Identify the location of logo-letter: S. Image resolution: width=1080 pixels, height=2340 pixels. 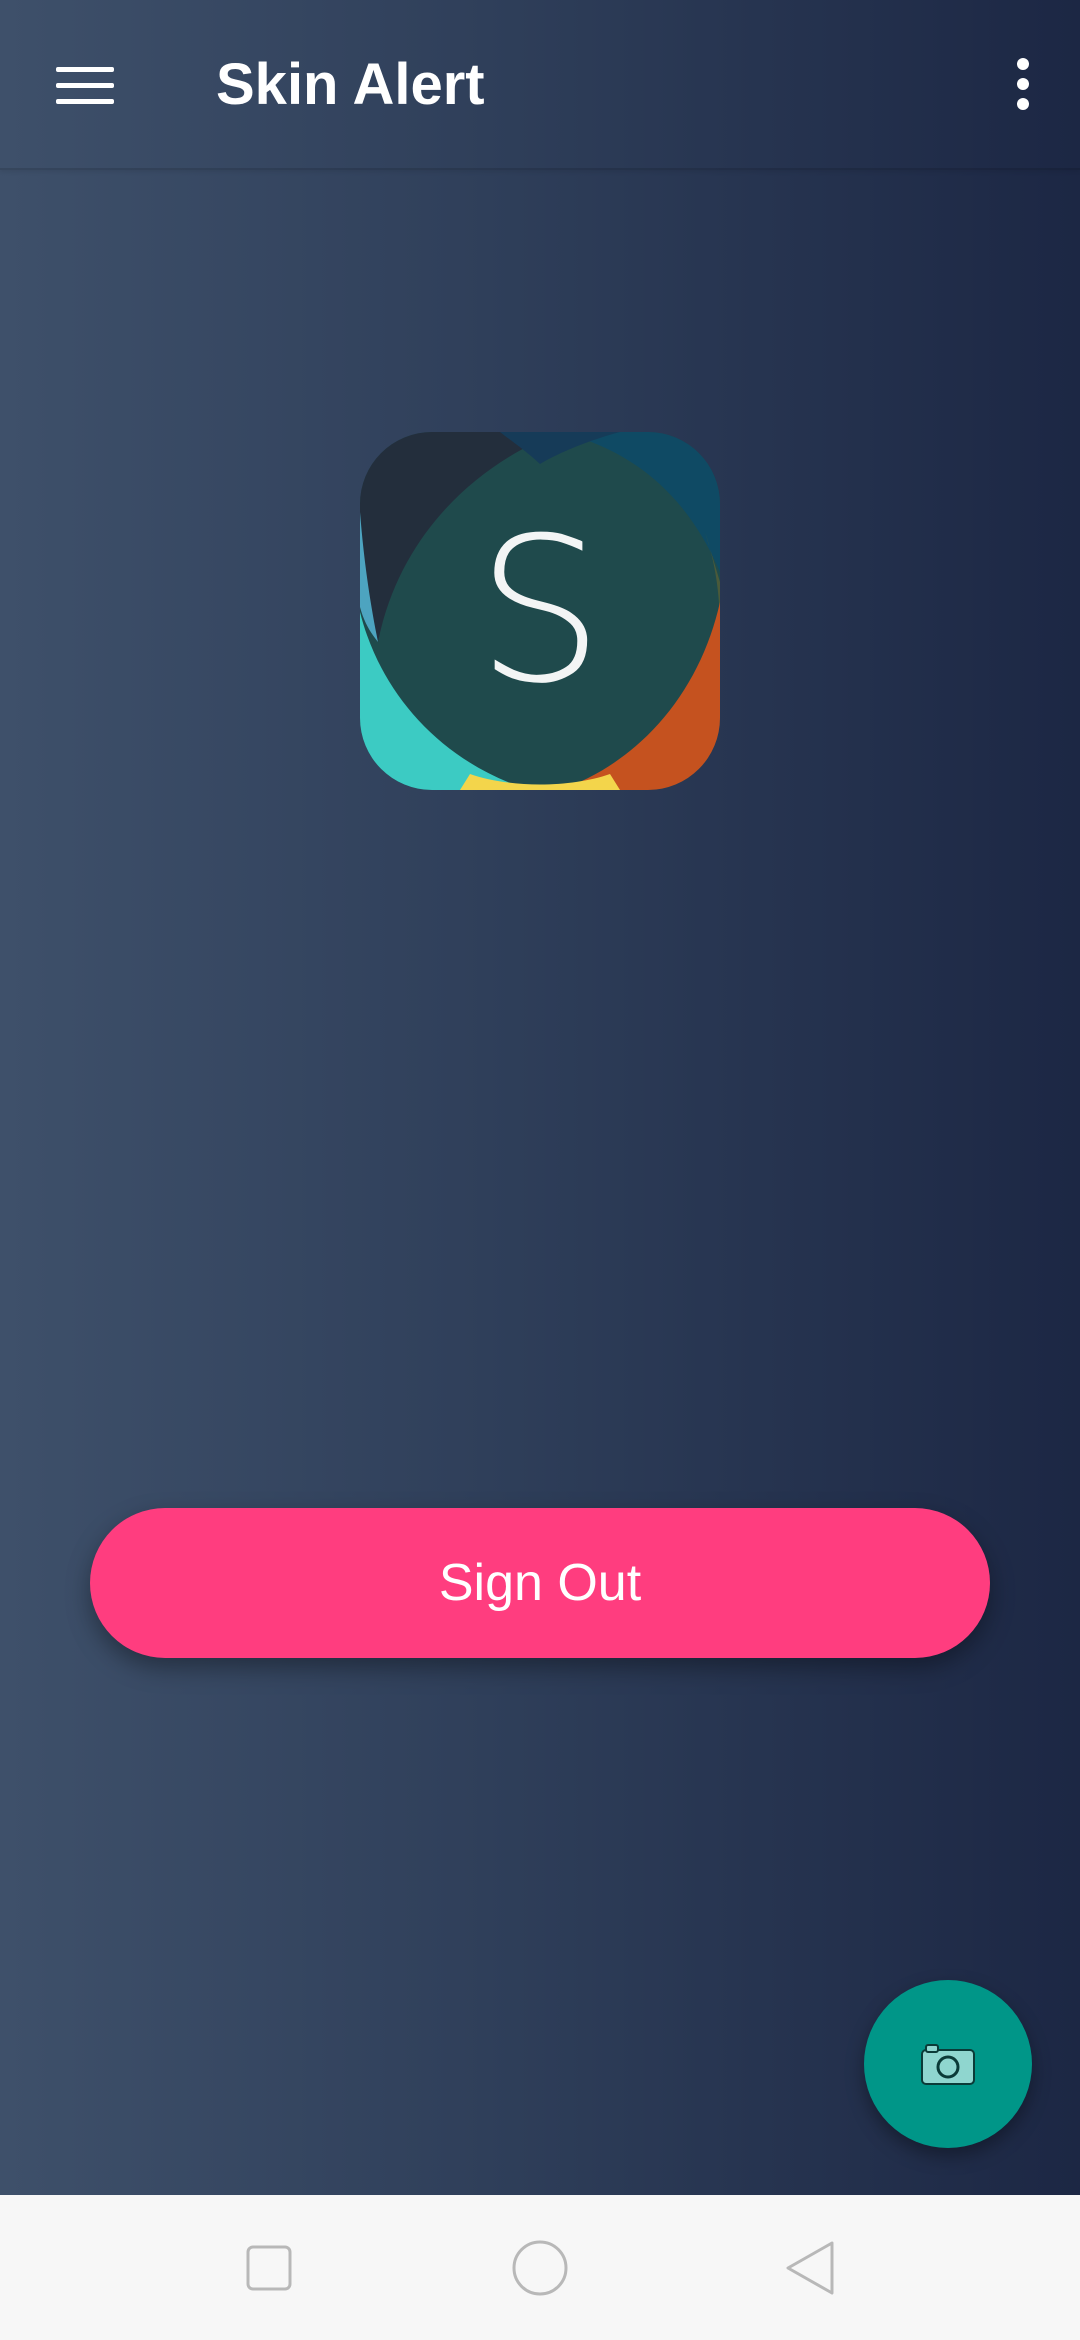
(540, 611).